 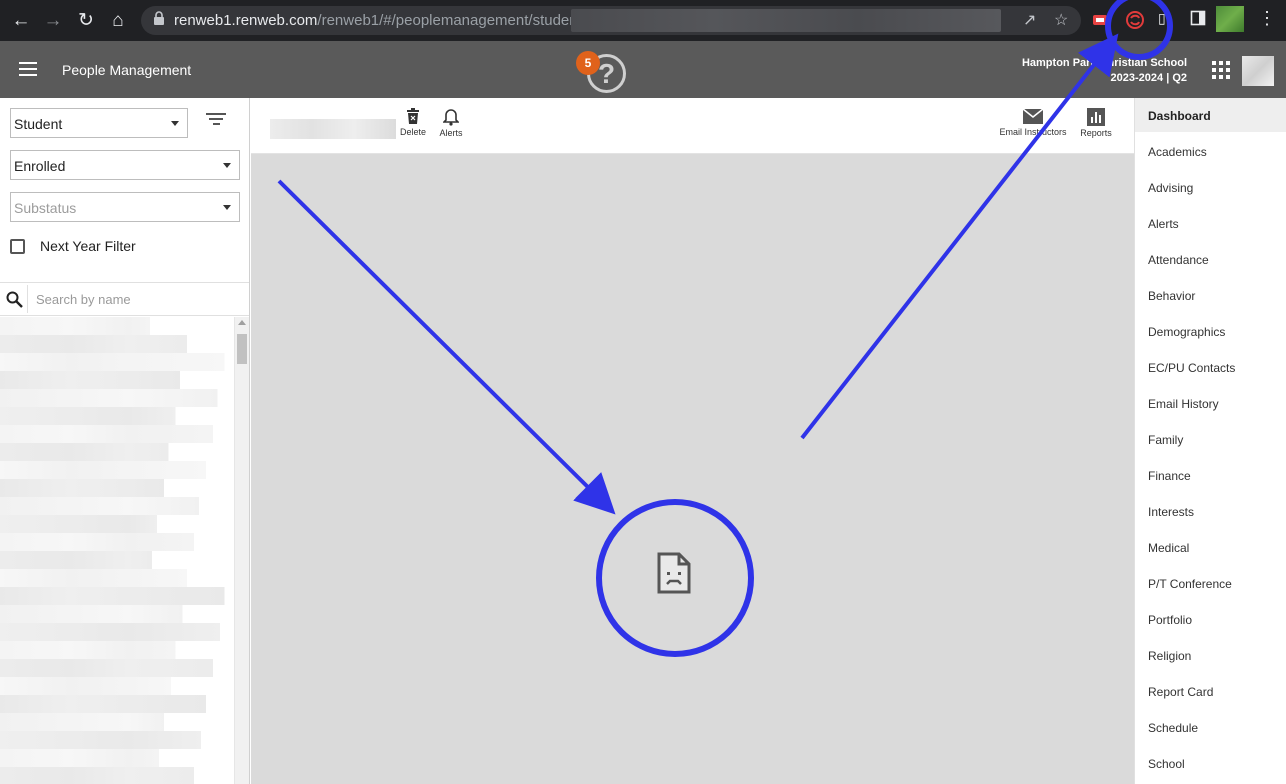 I want to click on hamburger-menu-icon, so click(x=28, y=69).